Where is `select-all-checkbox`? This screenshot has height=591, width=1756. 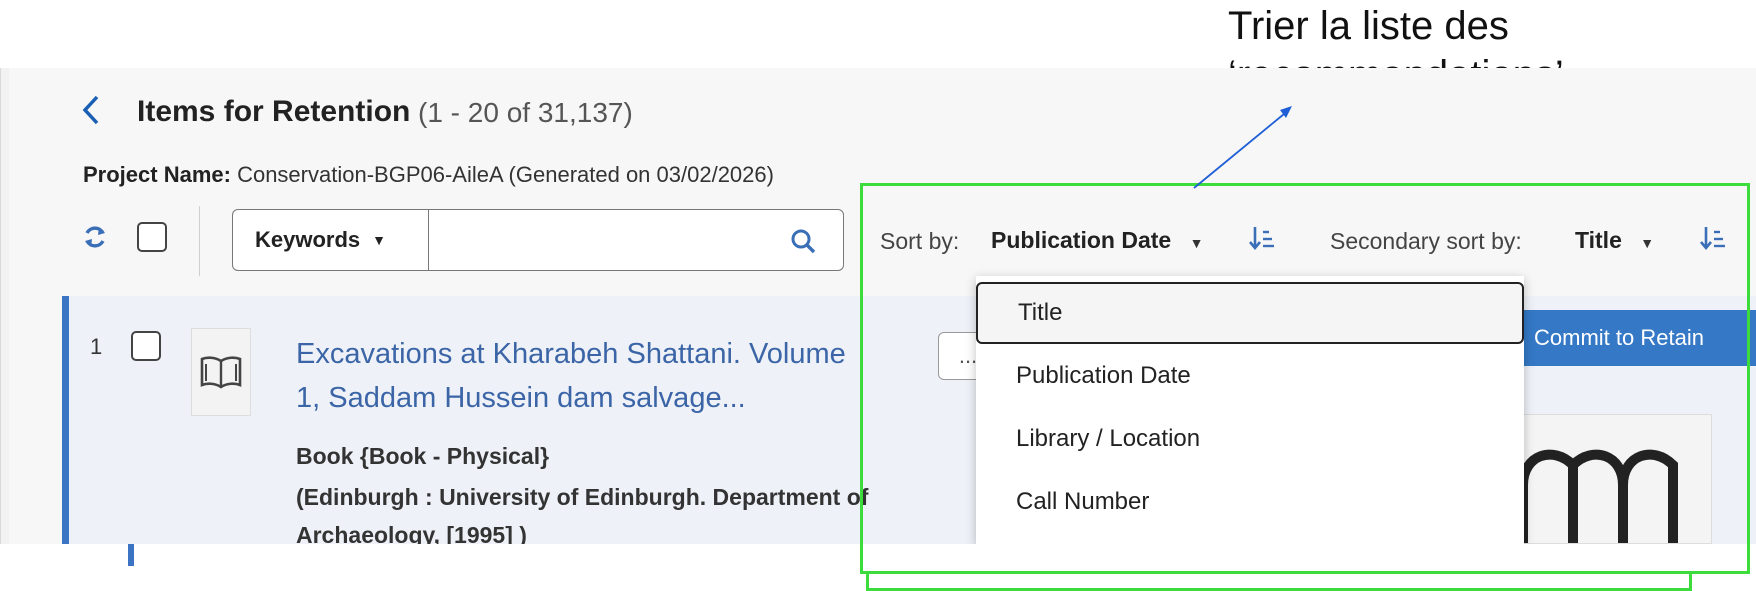
select-all-checkbox is located at coordinates (152, 237).